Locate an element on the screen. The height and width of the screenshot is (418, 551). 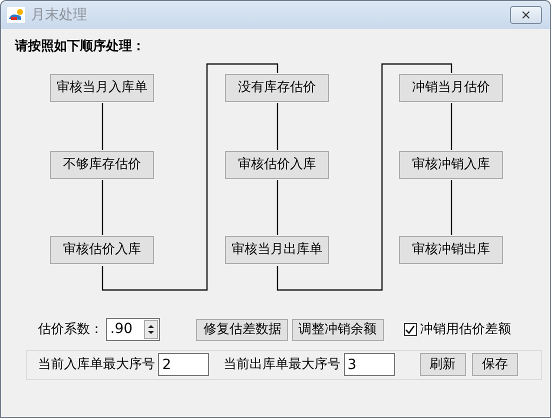
step-button: 不够库存估价 is located at coordinates (102, 164).